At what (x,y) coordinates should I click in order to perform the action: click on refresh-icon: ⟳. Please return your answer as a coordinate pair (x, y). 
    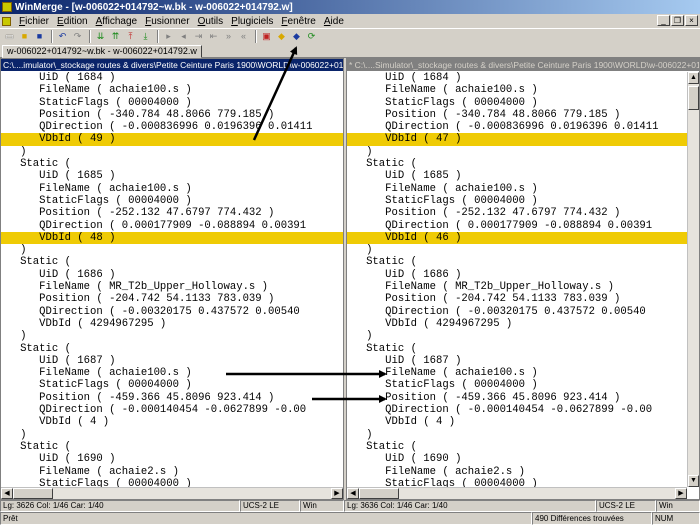
    Looking at the image, I should click on (311, 36).